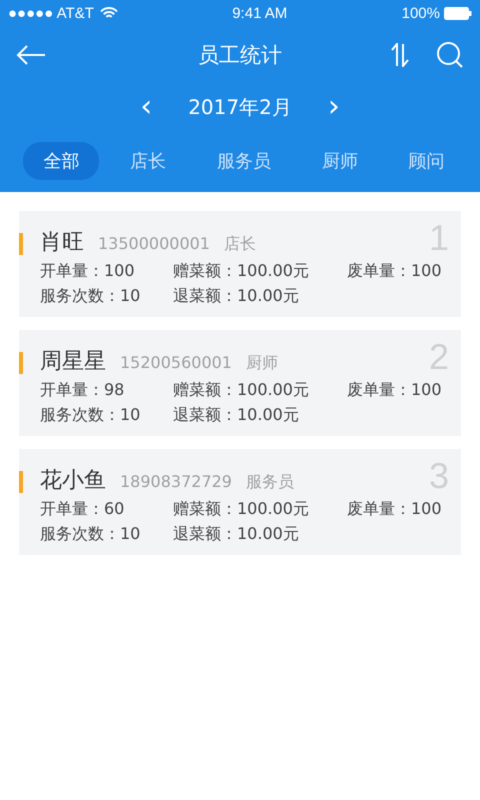 This screenshot has width=480, height=800. I want to click on phone-number: 15200560001, so click(176, 362).